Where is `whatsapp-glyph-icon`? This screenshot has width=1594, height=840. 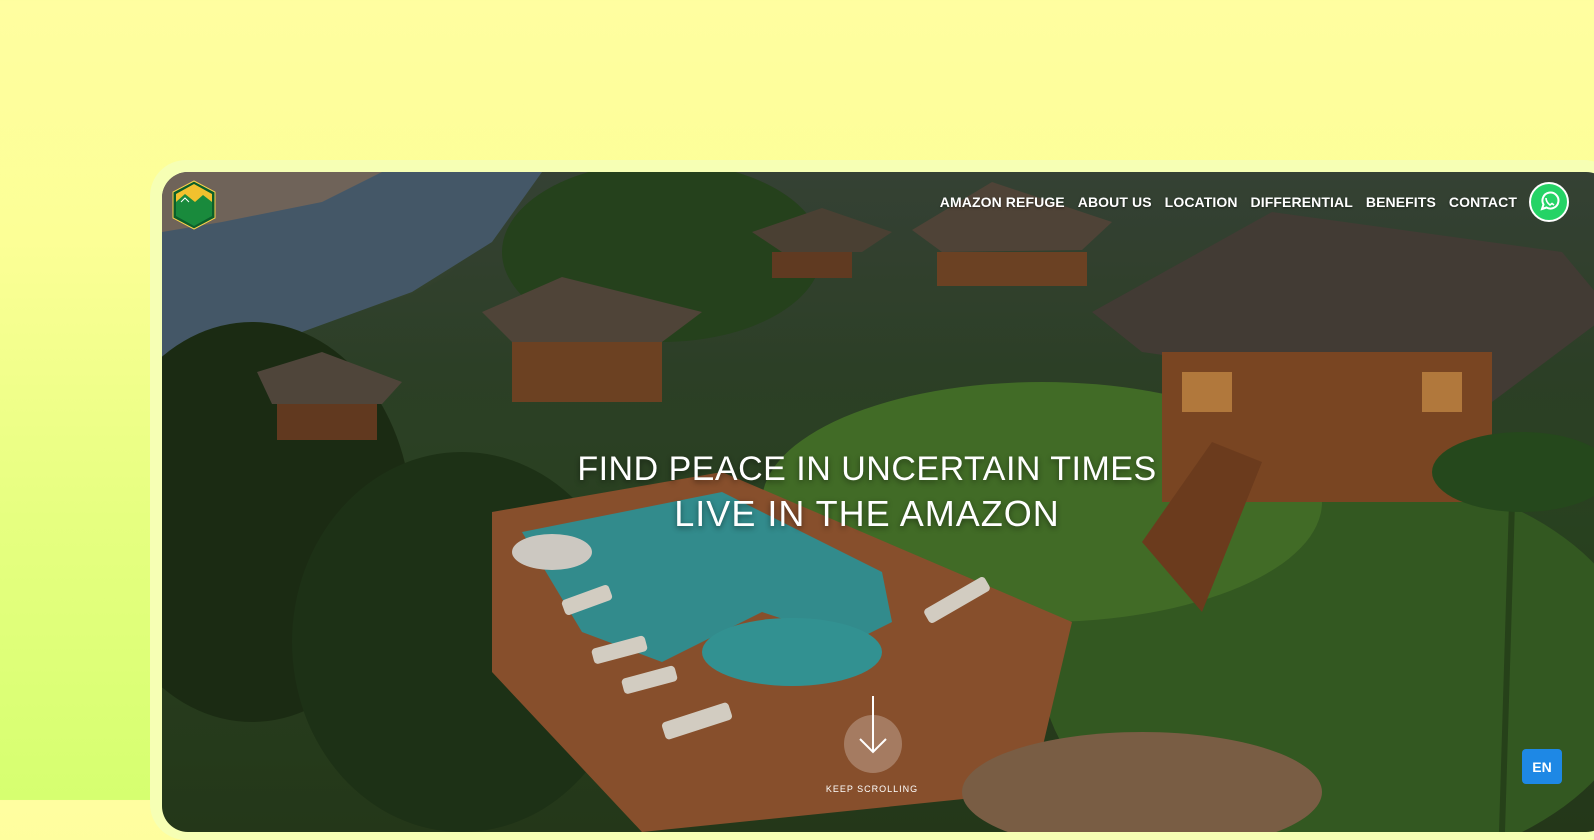 whatsapp-glyph-icon is located at coordinates (1550, 201).